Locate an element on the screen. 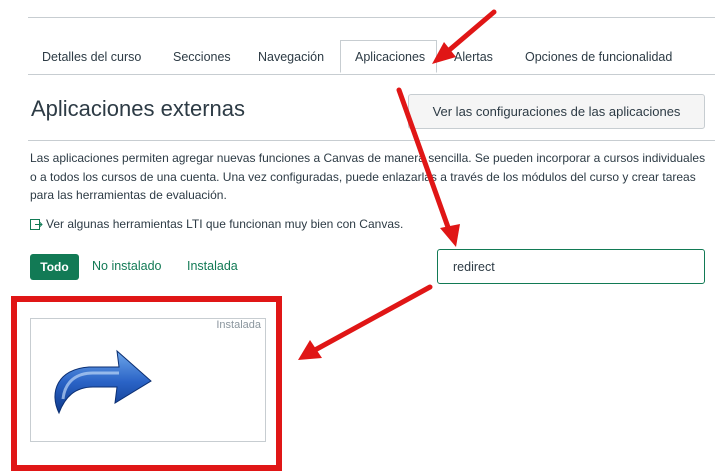 This screenshot has width=715, height=471. search-input is located at coordinates (571, 266).